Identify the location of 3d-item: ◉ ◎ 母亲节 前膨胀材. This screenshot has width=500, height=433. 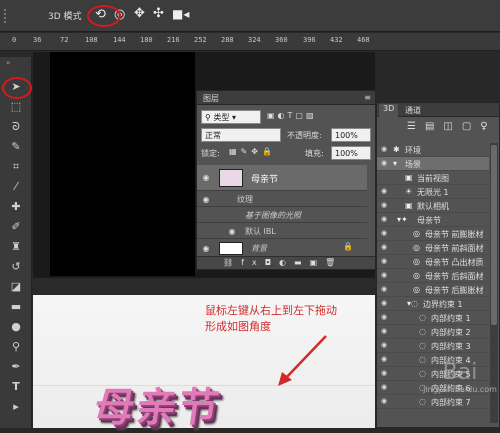
(433, 234).